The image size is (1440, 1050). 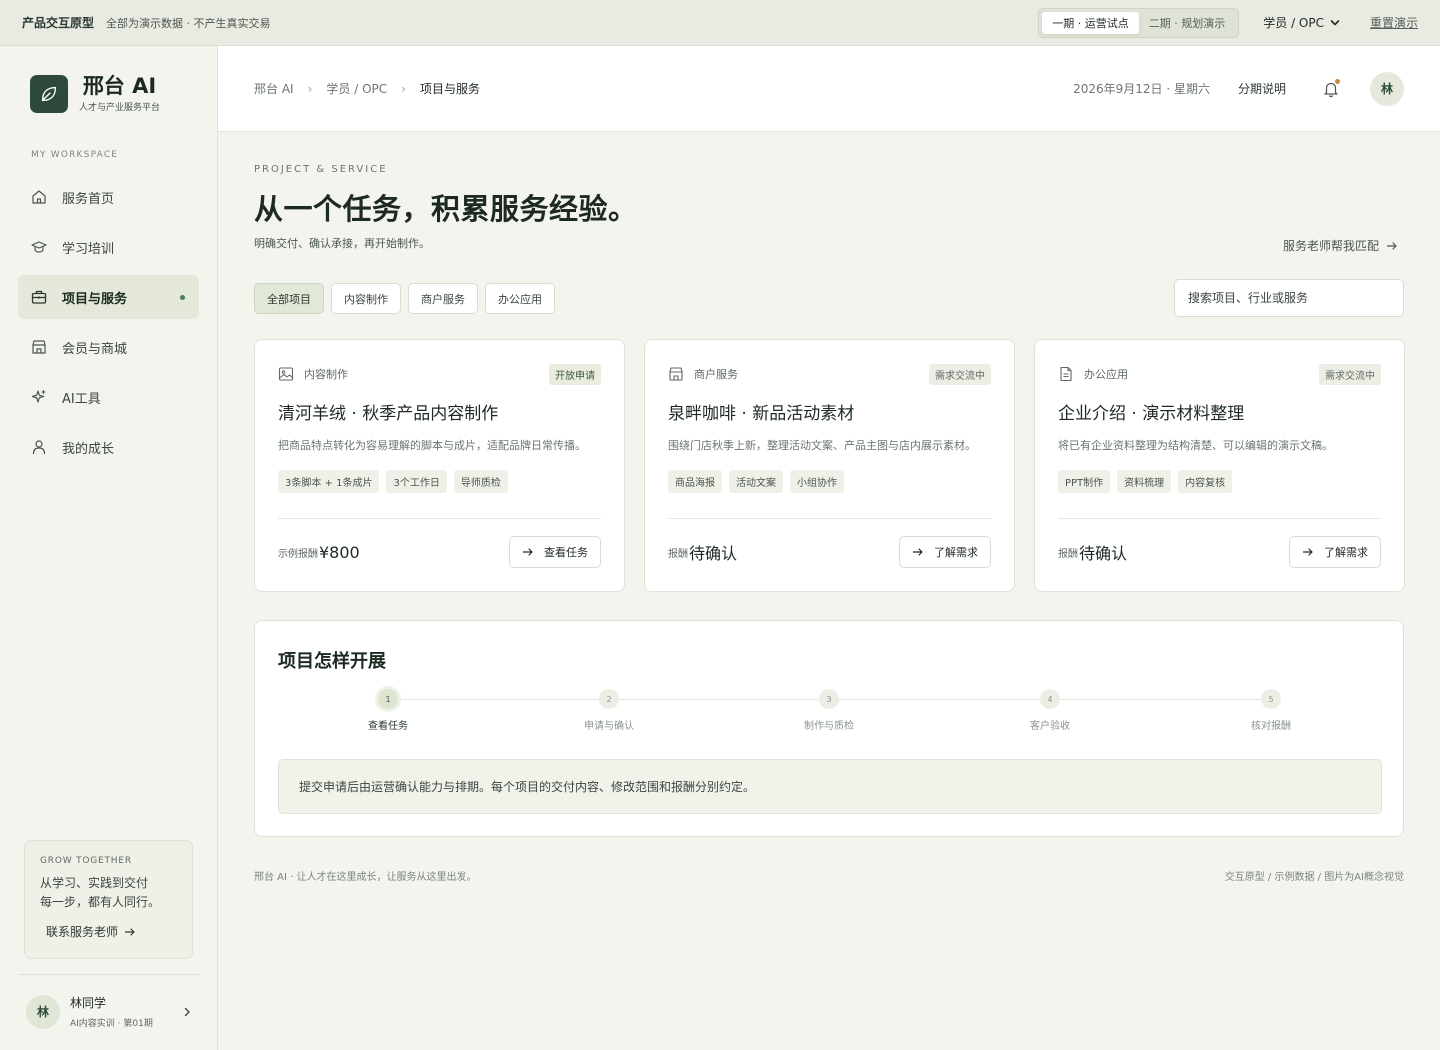 I want to click on view-task-button: 查看任务, so click(x=555, y=552).